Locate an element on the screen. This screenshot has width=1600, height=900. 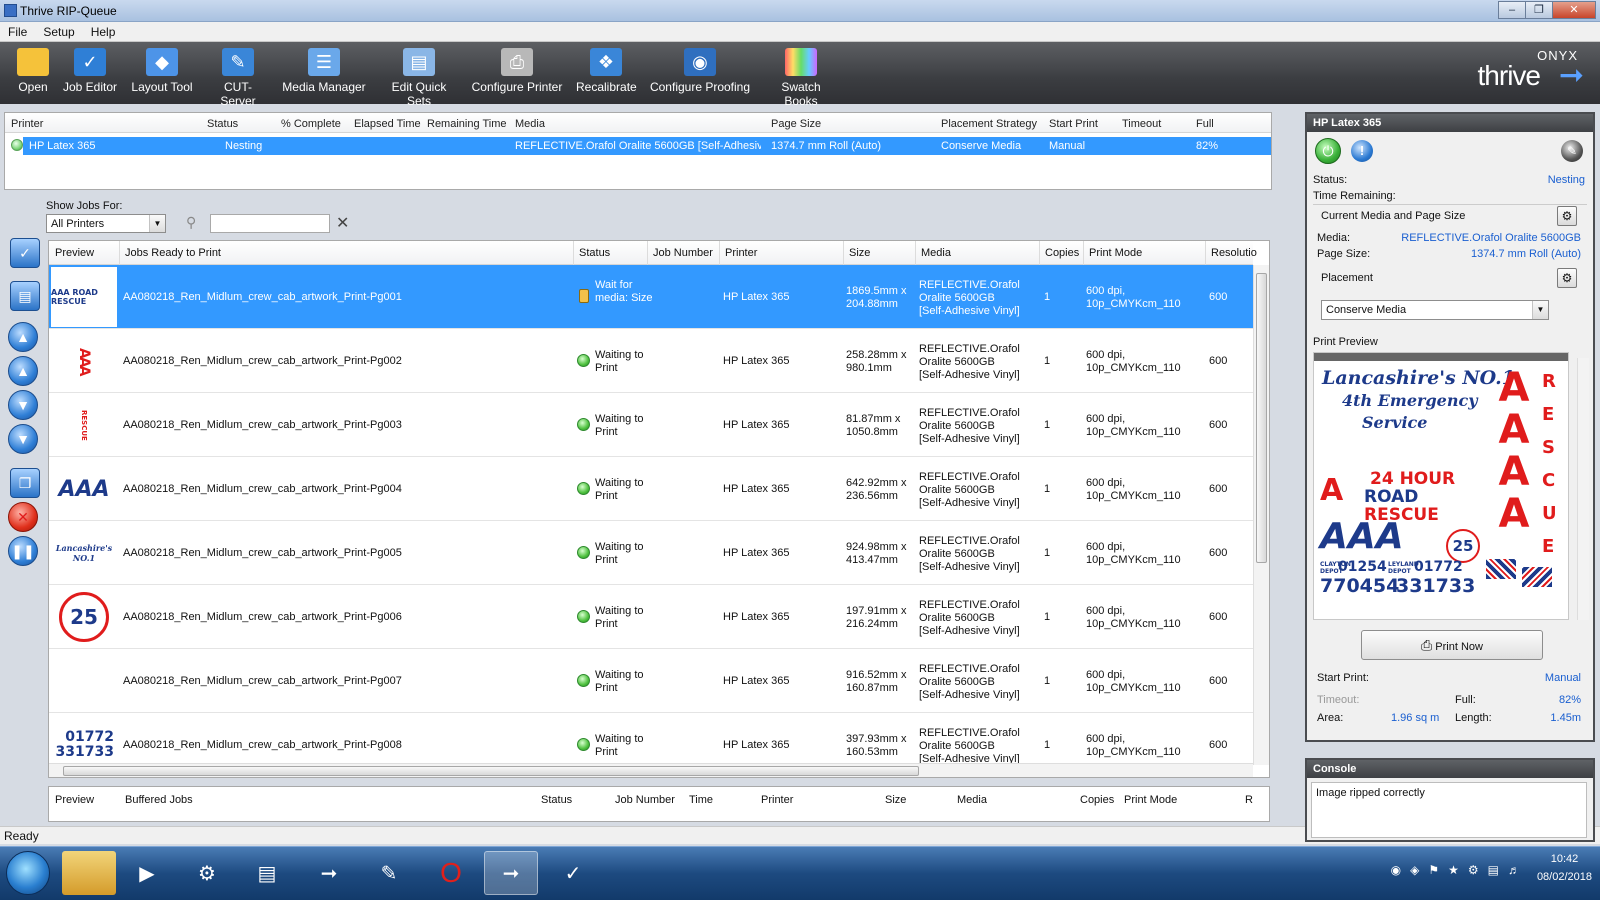
col-remaining-time: Remaining Time is located at coordinates (466, 124).